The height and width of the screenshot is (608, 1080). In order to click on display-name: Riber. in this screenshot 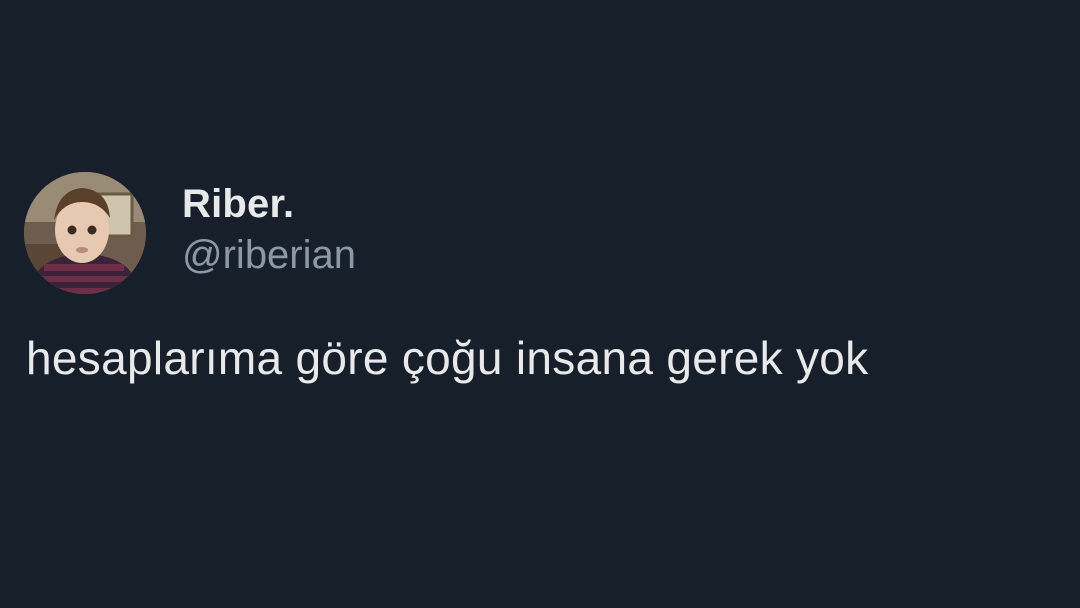, I will do `click(238, 204)`.